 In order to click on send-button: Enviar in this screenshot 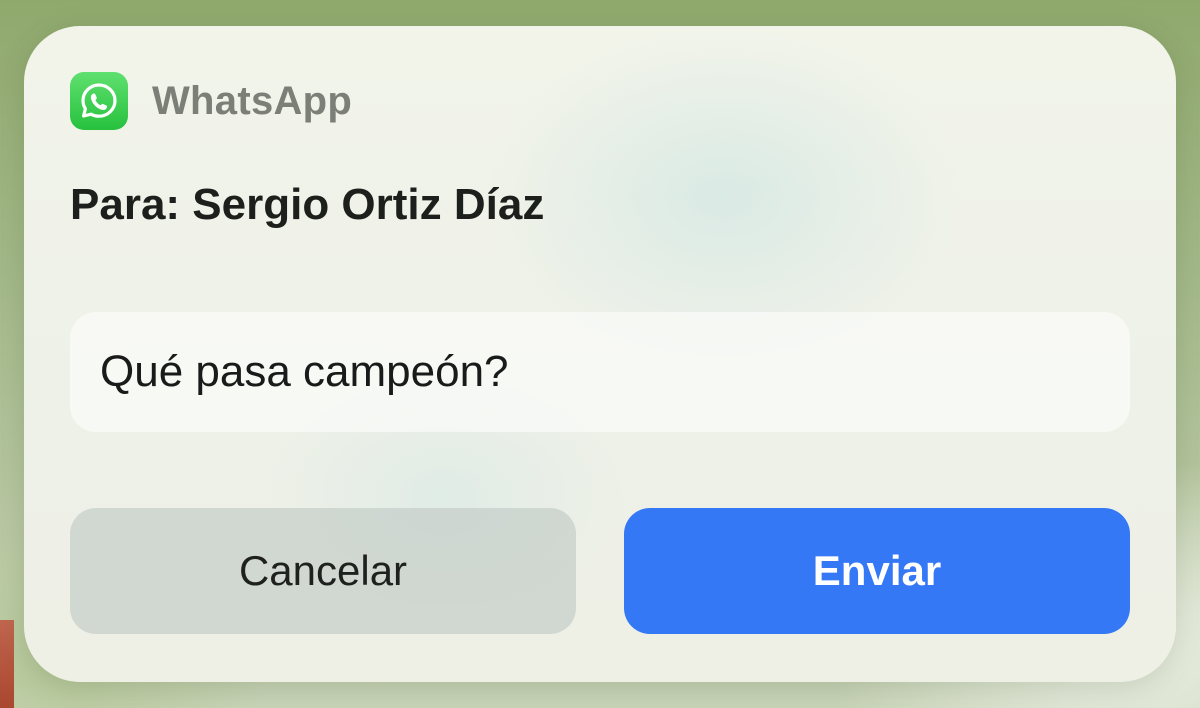, I will do `click(877, 571)`.